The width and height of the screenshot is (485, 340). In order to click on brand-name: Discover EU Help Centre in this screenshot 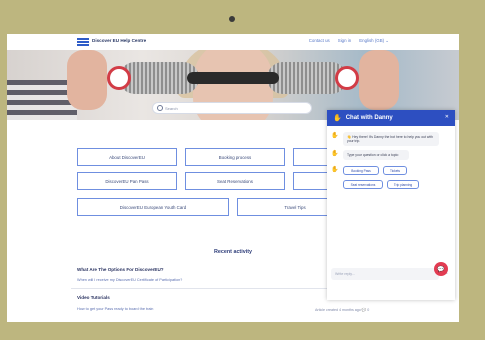, I will do `click(119, 40)`.